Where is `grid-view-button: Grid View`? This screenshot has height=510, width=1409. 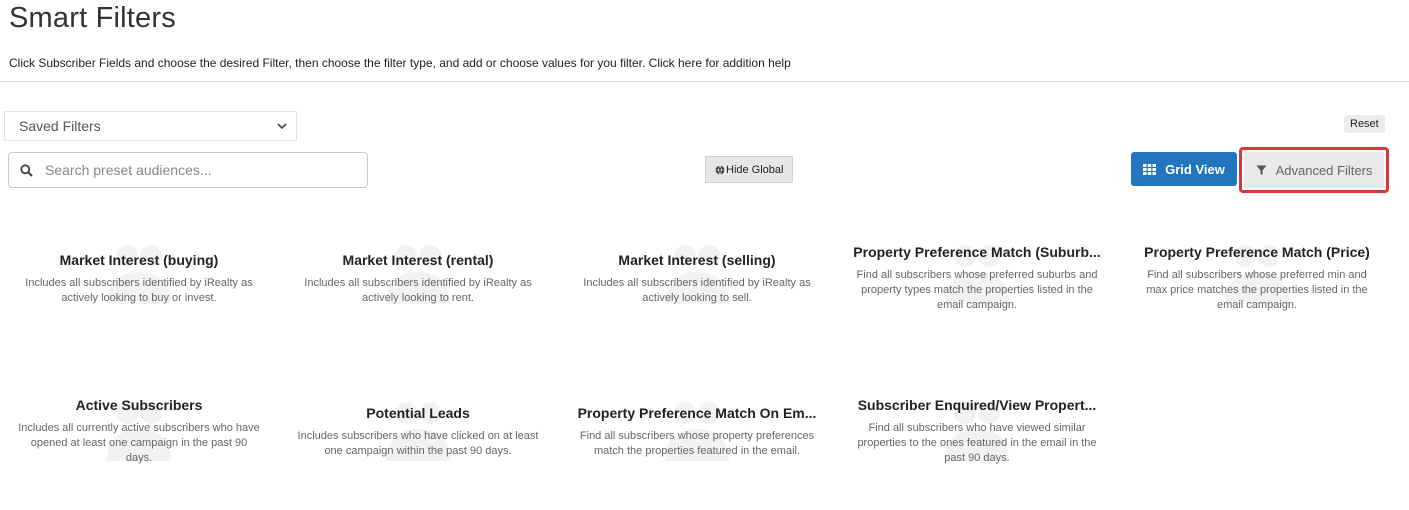
grid-view-button: Grid View is located at coordinates (1184, 169).